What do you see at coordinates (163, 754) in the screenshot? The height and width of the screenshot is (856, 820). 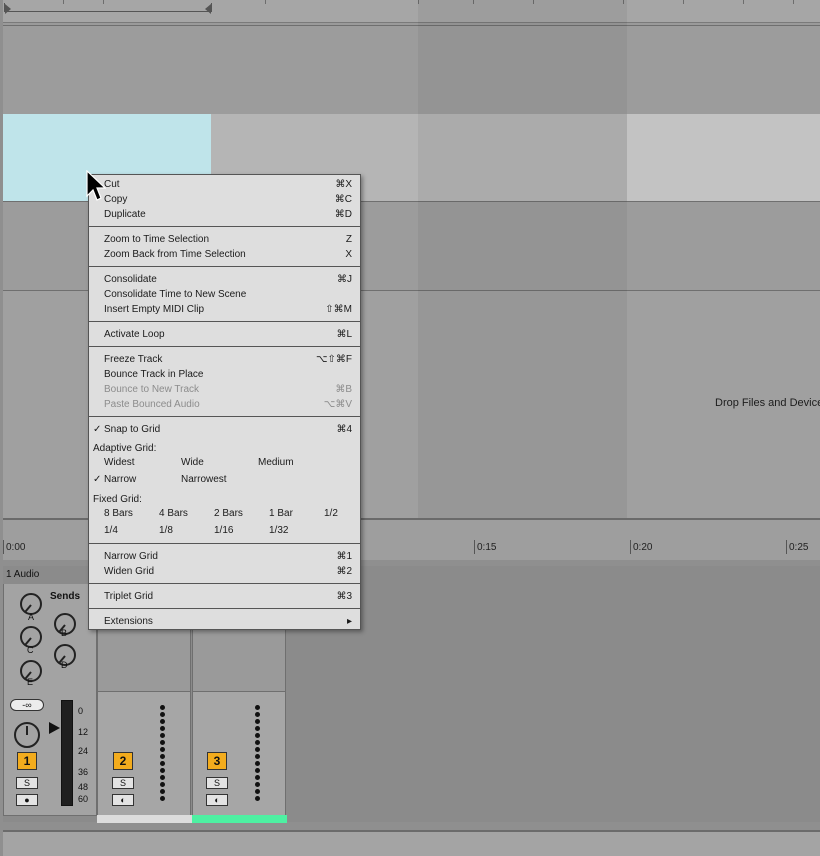 I see `track-2-meter` at bounding box center [163, 754].